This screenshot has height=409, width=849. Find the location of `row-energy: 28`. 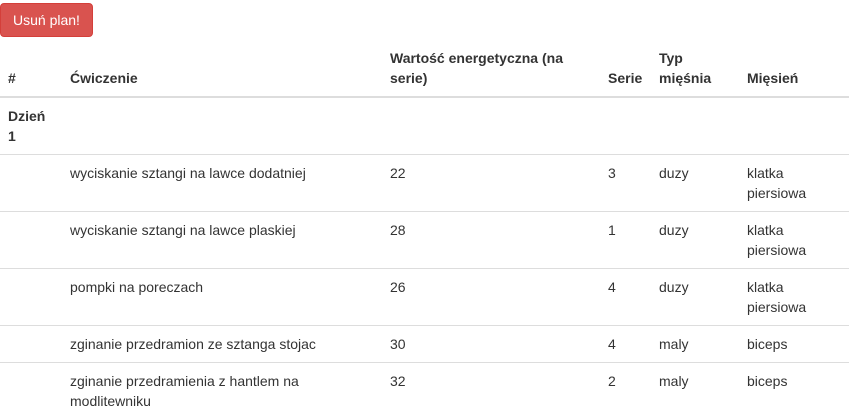

row-energy: 28 is located at coordinates (491, 240).